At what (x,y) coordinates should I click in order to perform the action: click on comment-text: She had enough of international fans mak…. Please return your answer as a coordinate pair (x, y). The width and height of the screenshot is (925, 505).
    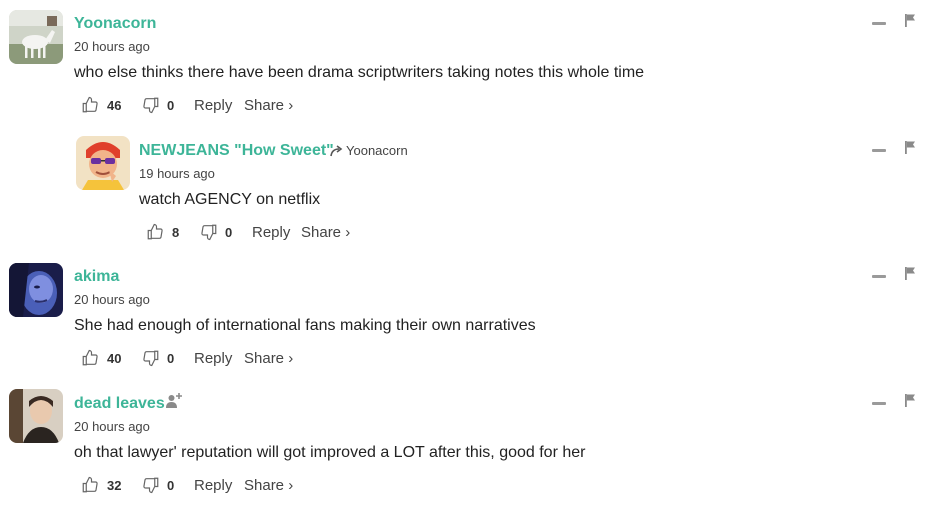
    Looking at the image, I should click on (305, 325).